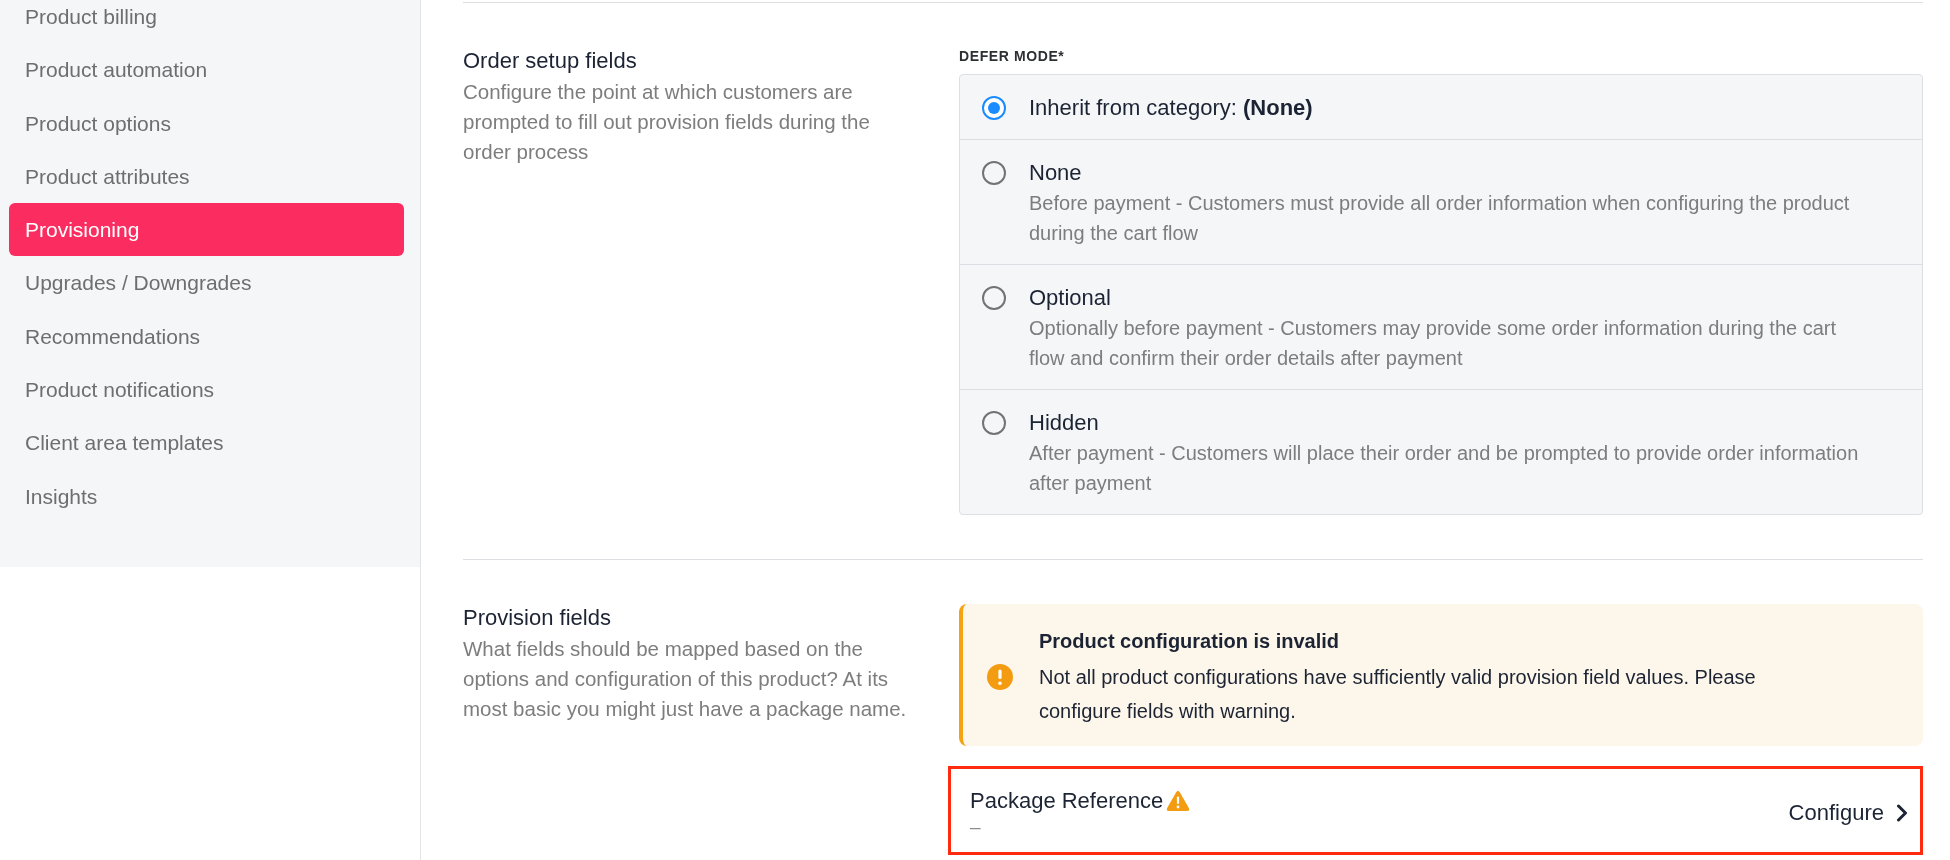 Image resolution: width=1950 pixels, height=860 pixels. What do you see at coordinates (1433, 343) in the screenshot?
I see `option-description: Optionally before payment - Customers may provide some order information during the cart flow and confirm their order details after payment` at bounding box center [1433, 343].